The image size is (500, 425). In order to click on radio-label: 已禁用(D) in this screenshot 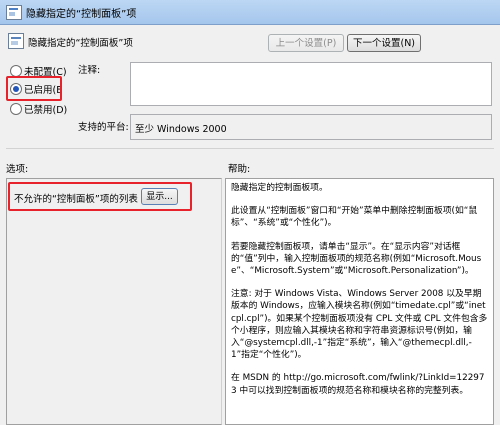, I will do `click(46, 110)`.